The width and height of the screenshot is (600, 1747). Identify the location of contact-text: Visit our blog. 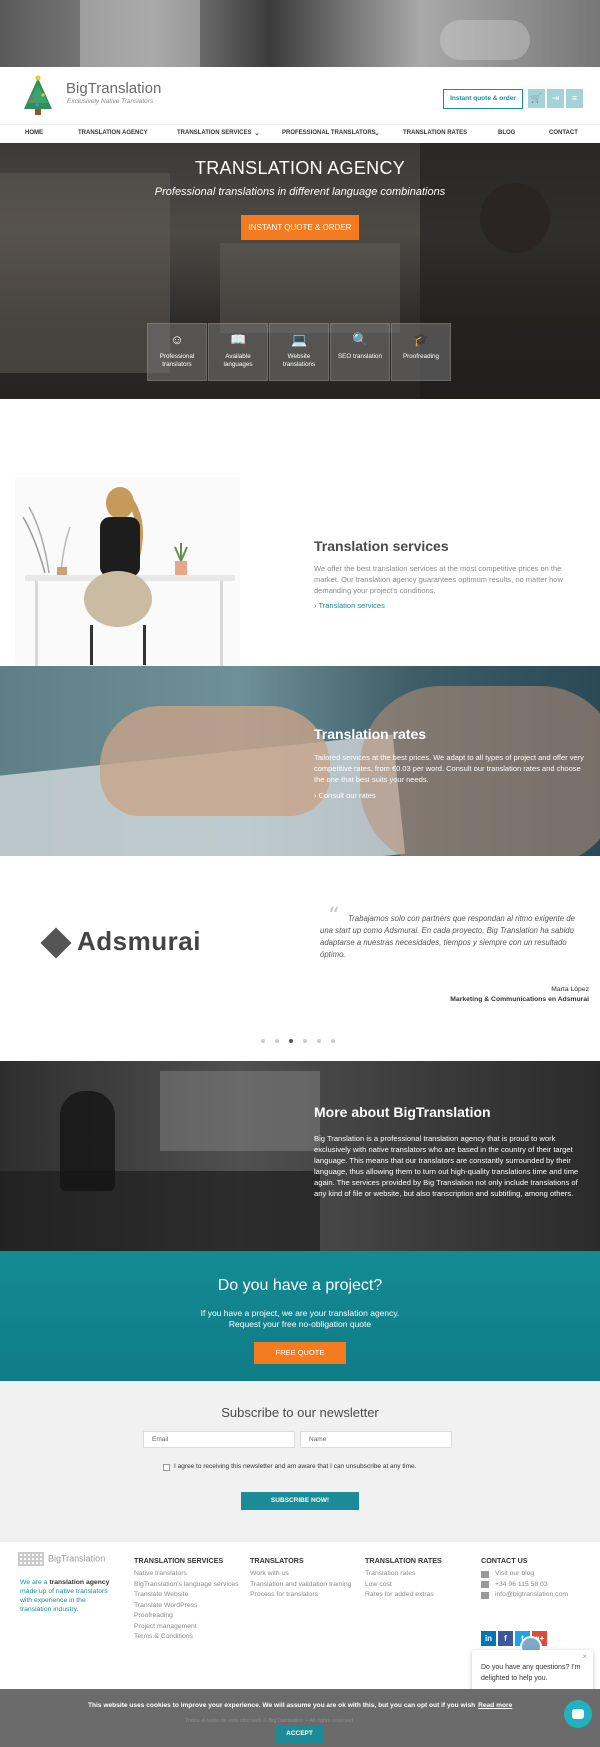
(515, 1573).